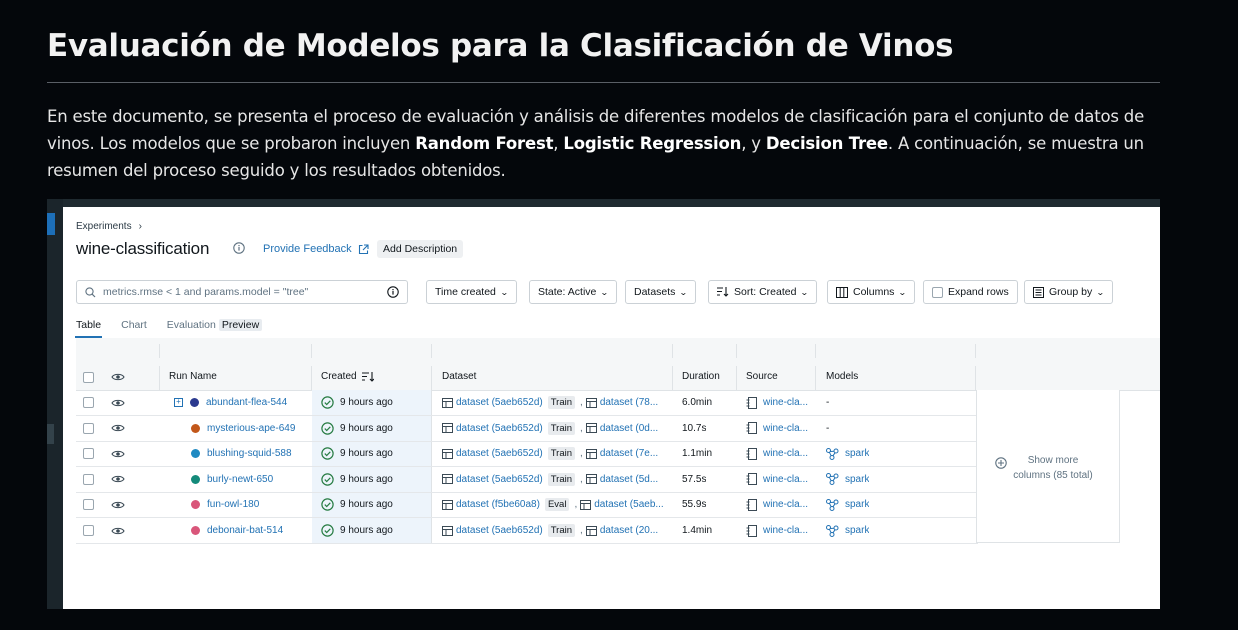  Describe the element at coordinates (90, 291) in the screenshot. I see `search-icon` at that location.